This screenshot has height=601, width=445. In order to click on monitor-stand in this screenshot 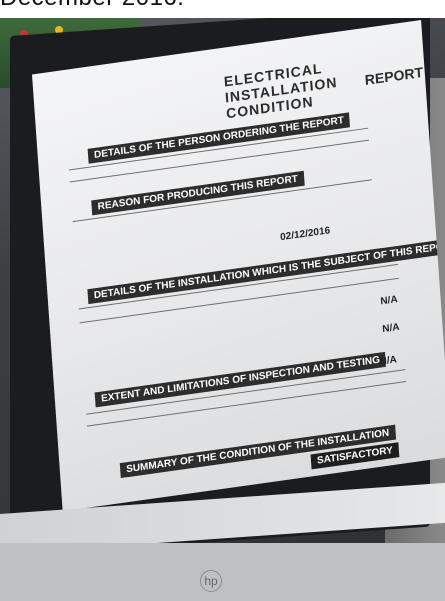, I will do `click(222, 572)`.